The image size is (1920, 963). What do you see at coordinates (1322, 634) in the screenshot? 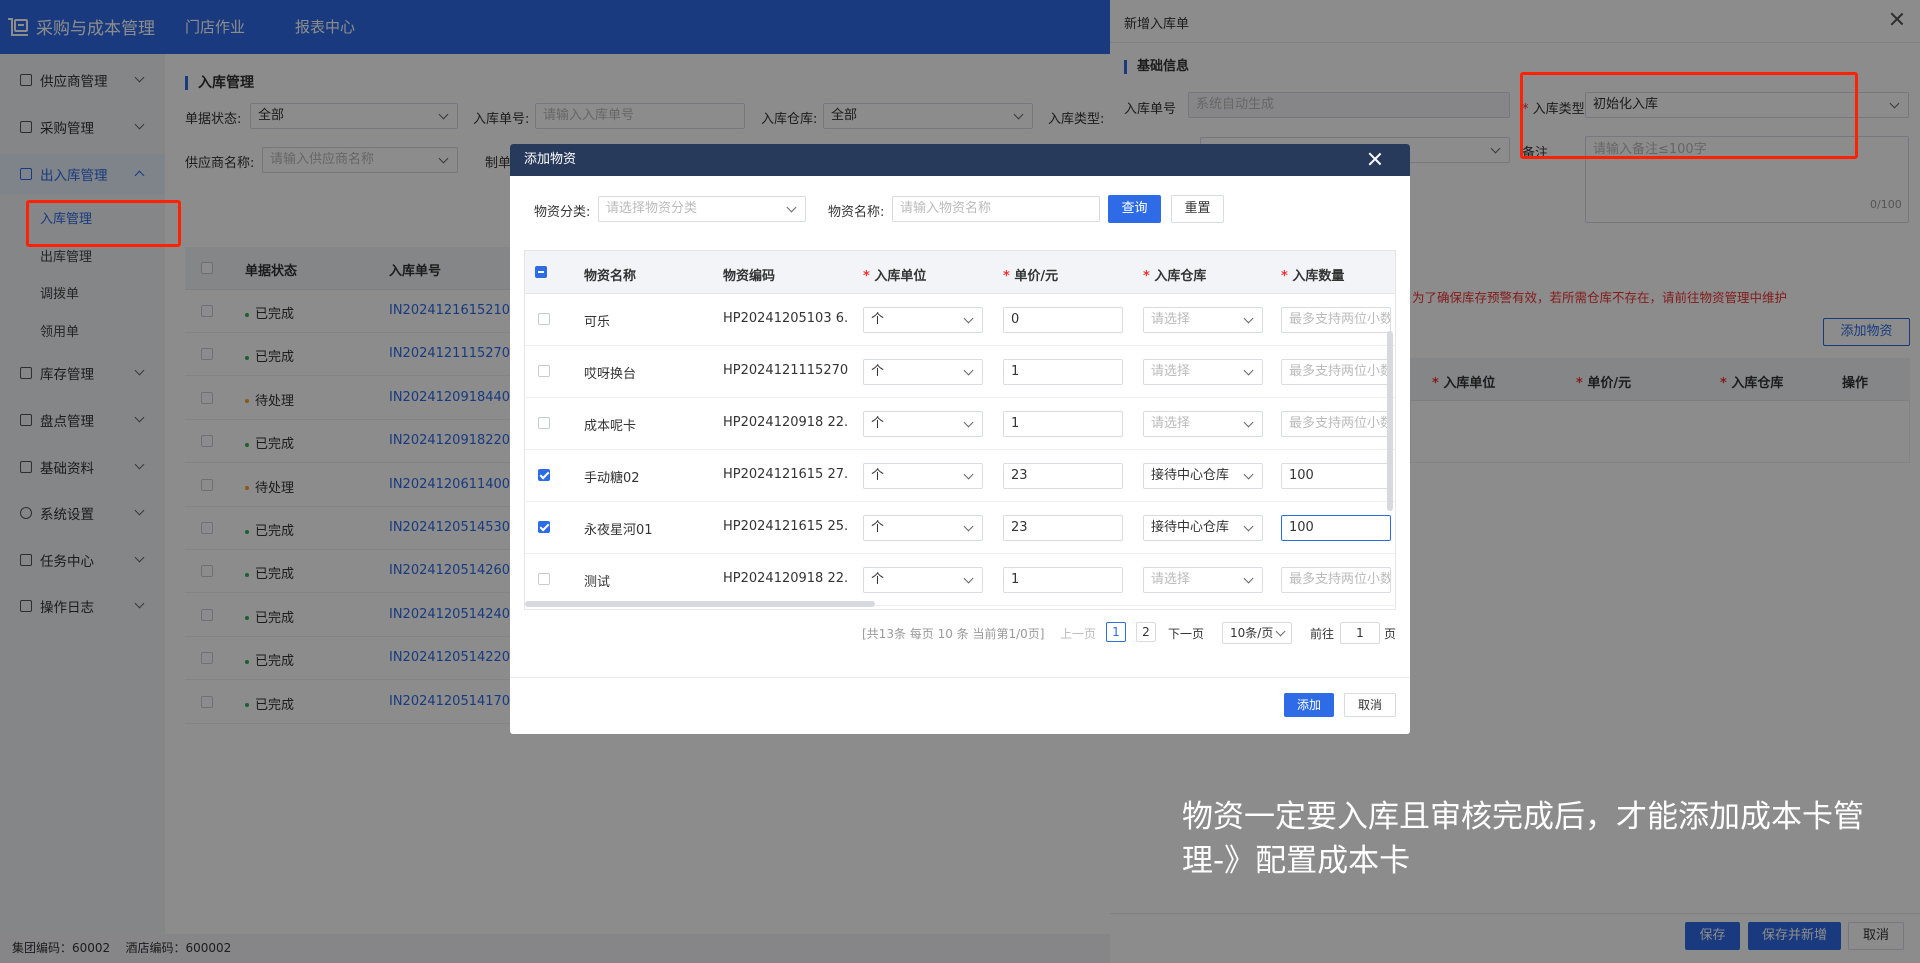
I see `pager-goto-label: 前往` at bounding box center [1322, 634].